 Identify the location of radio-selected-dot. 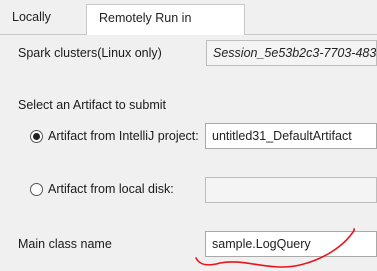
(36, 136).